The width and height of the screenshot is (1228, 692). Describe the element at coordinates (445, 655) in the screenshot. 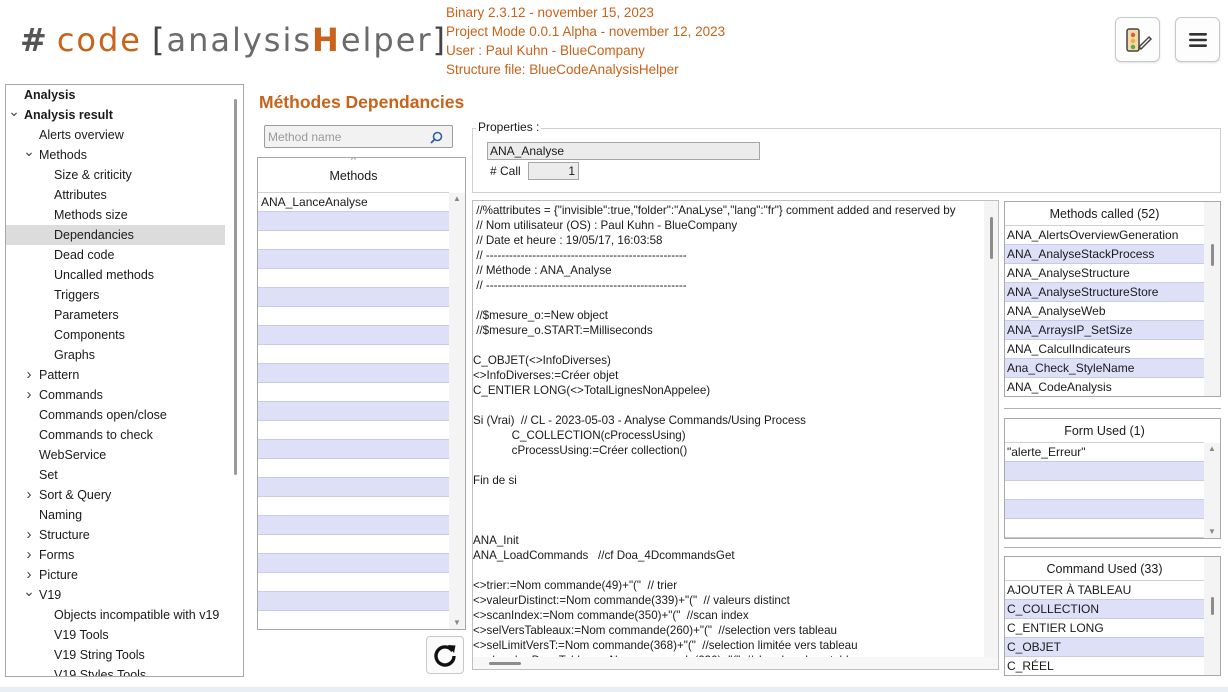

I see `refresh-button` at that location.